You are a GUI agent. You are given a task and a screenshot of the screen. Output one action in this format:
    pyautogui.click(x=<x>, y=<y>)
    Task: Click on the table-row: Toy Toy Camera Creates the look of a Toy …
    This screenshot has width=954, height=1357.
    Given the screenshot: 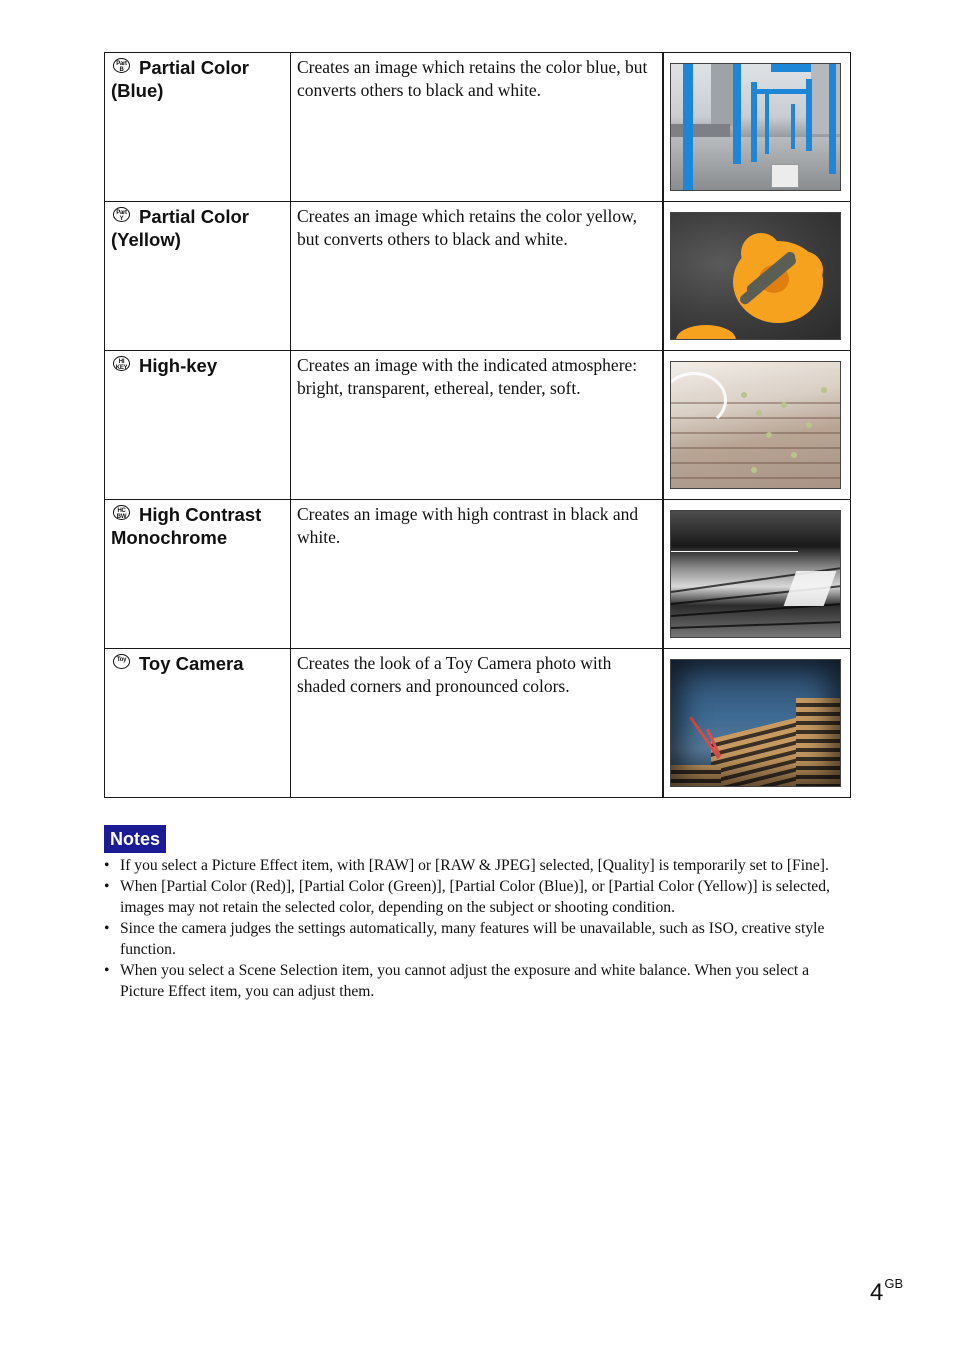 What is the action you would take?
    pyautogui.click(x=477, y=723)
    